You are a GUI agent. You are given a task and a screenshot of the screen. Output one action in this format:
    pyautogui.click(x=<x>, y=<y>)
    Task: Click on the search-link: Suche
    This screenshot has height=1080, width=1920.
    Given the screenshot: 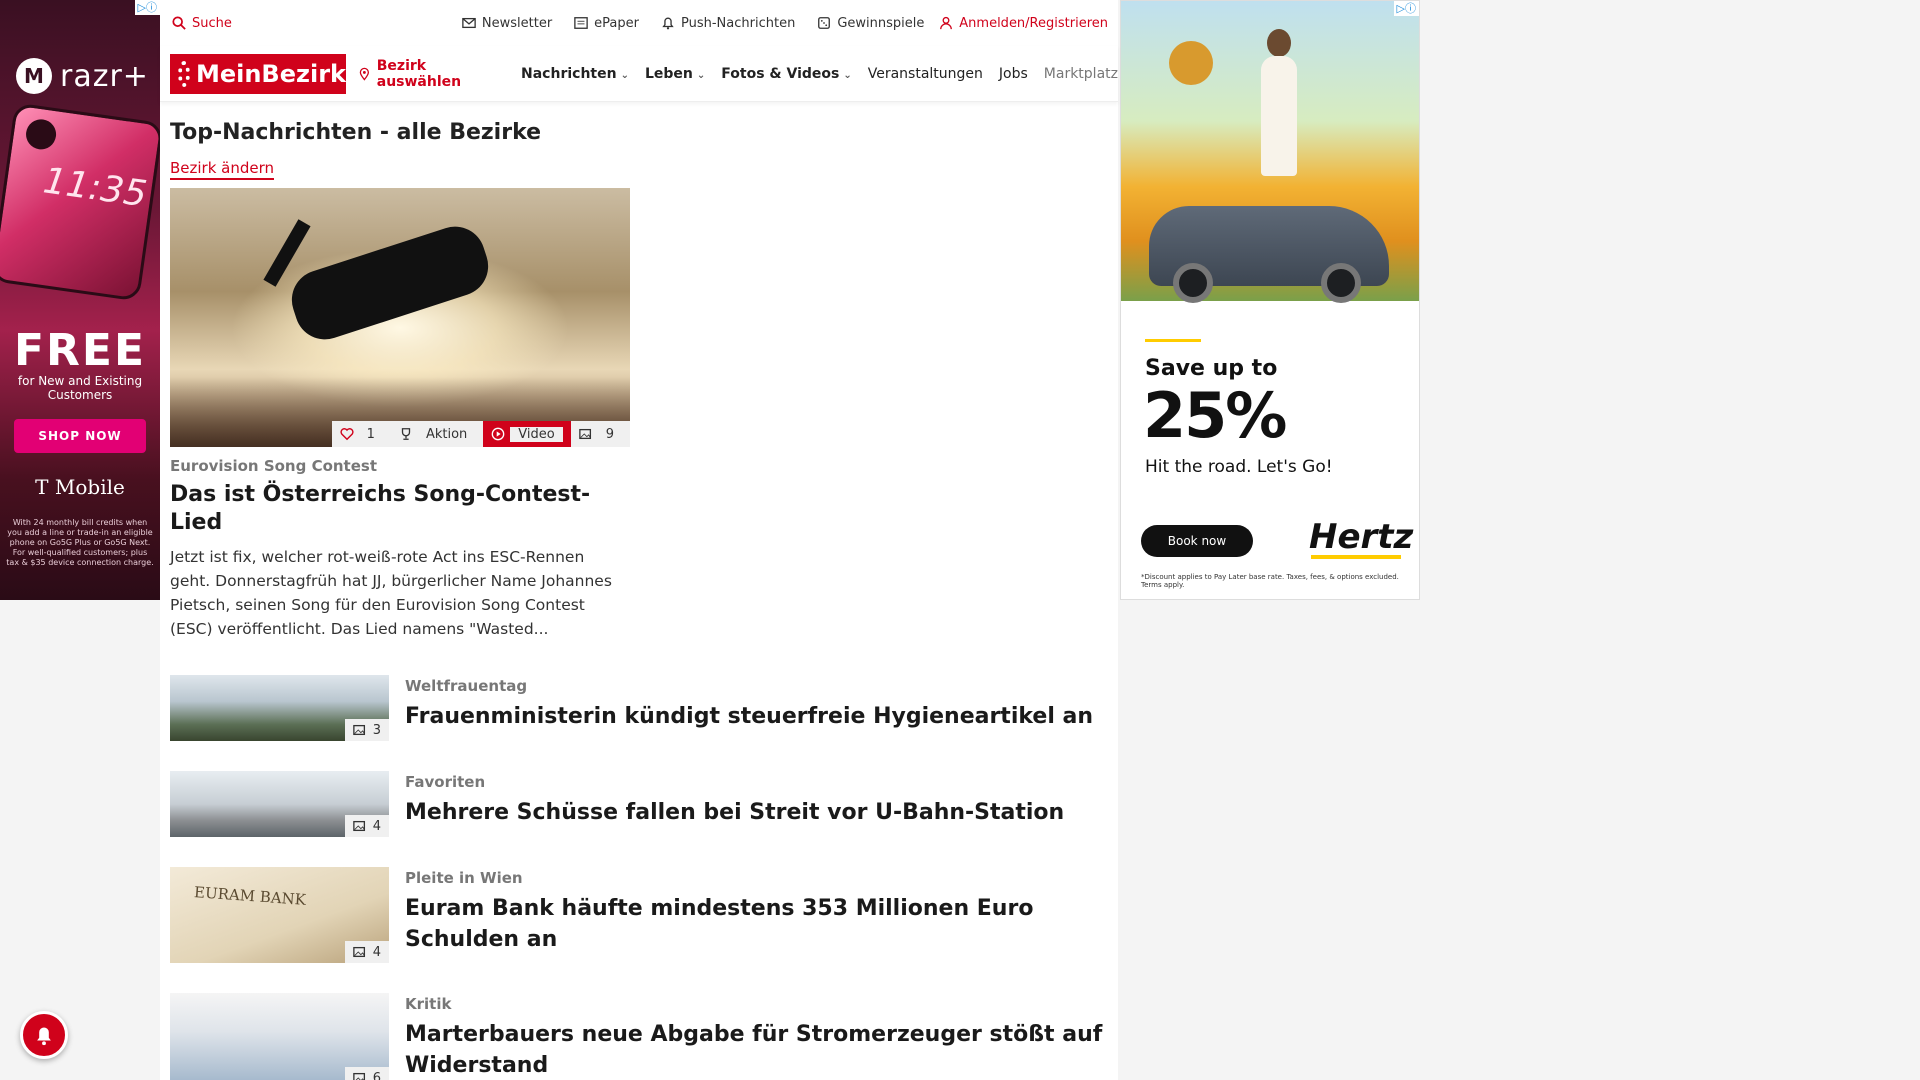 What is the action you would take?
    pyautogui.click(x=202, y=23)
    